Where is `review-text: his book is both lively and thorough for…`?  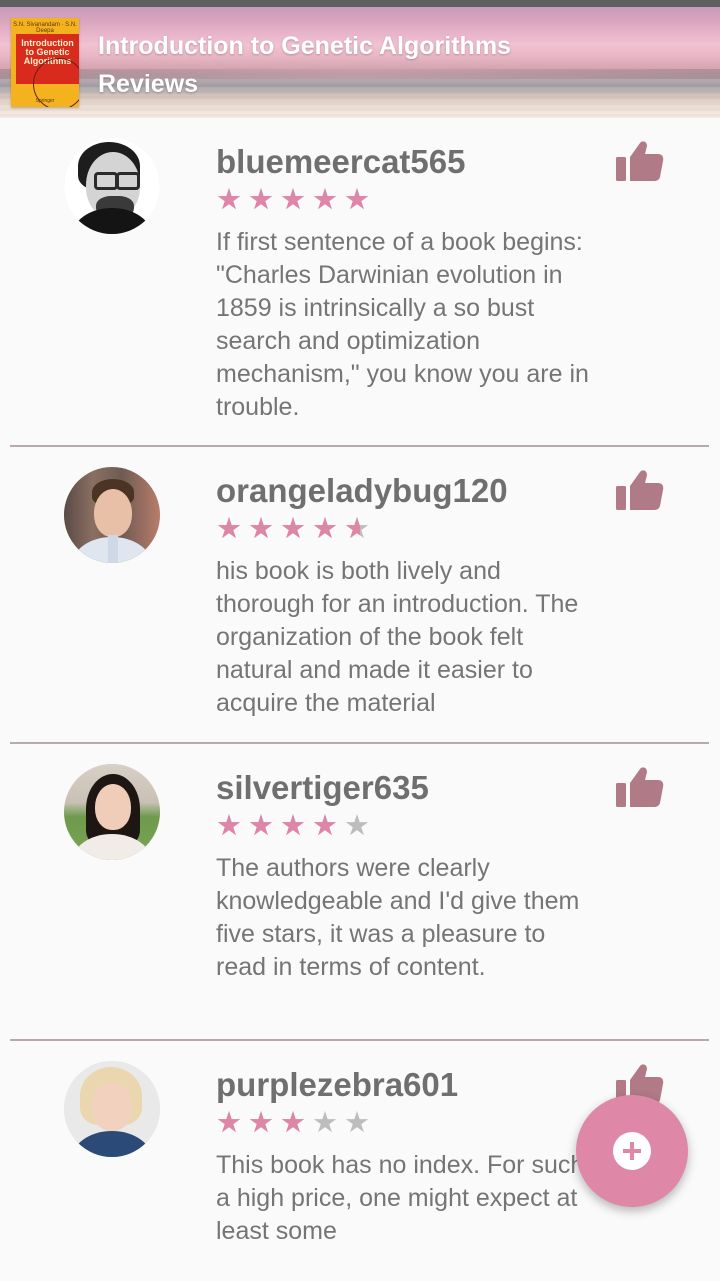
review-text: his book is both lively and thorough for… is located at coordinates (397, 637).